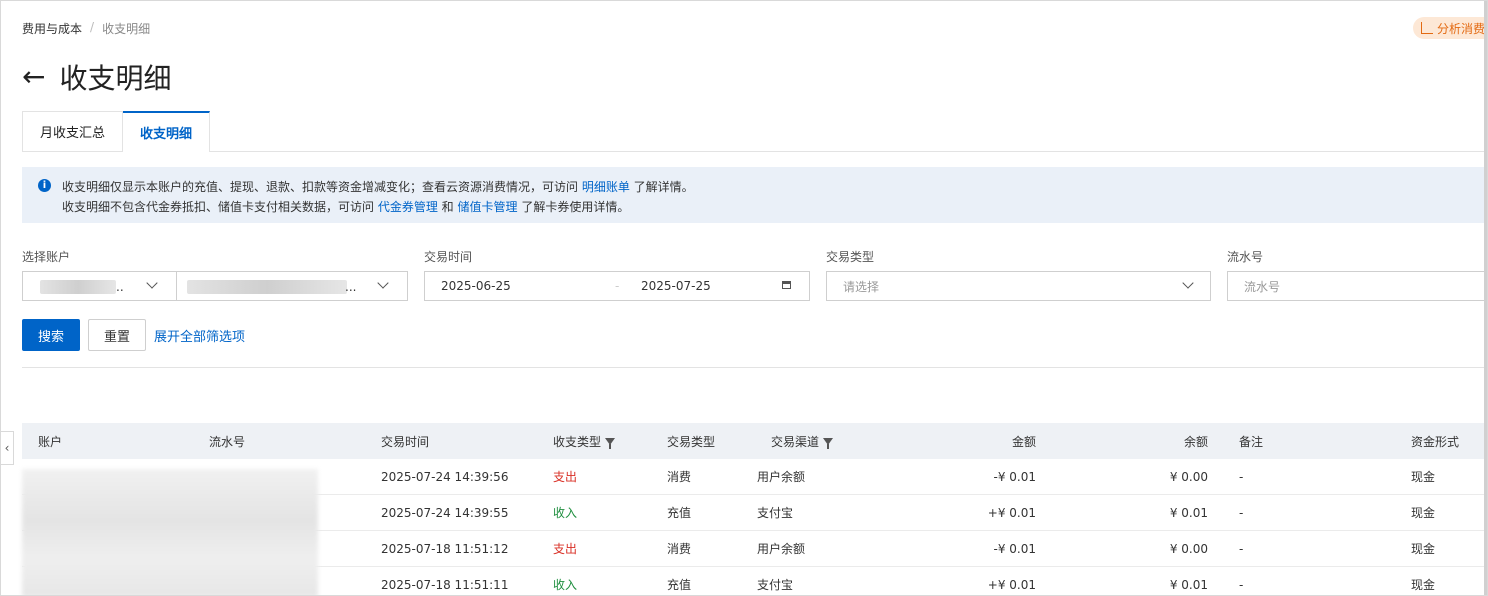 This screenshot has height=596, width=1488. I want to click on account-filter-label: 选择账户, so click(46, 257).